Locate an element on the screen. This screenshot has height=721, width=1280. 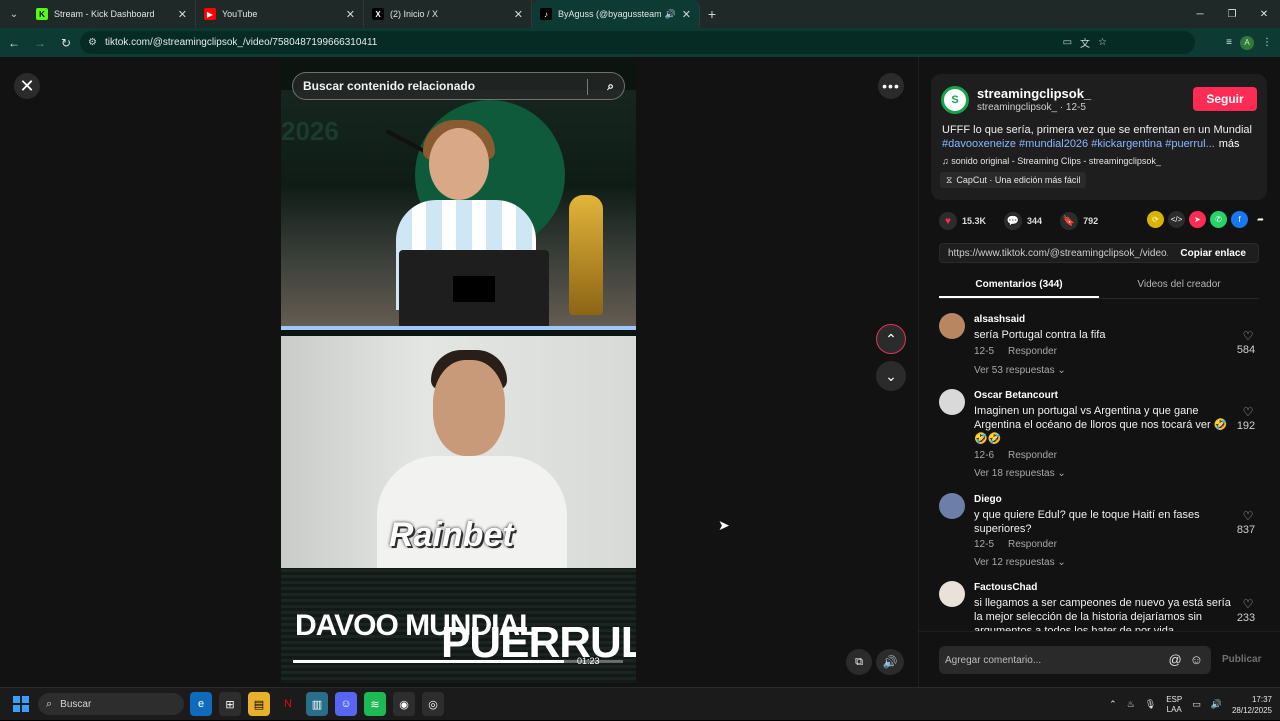
save-button: 🔖 792 is located at coordinates (1079, 221).